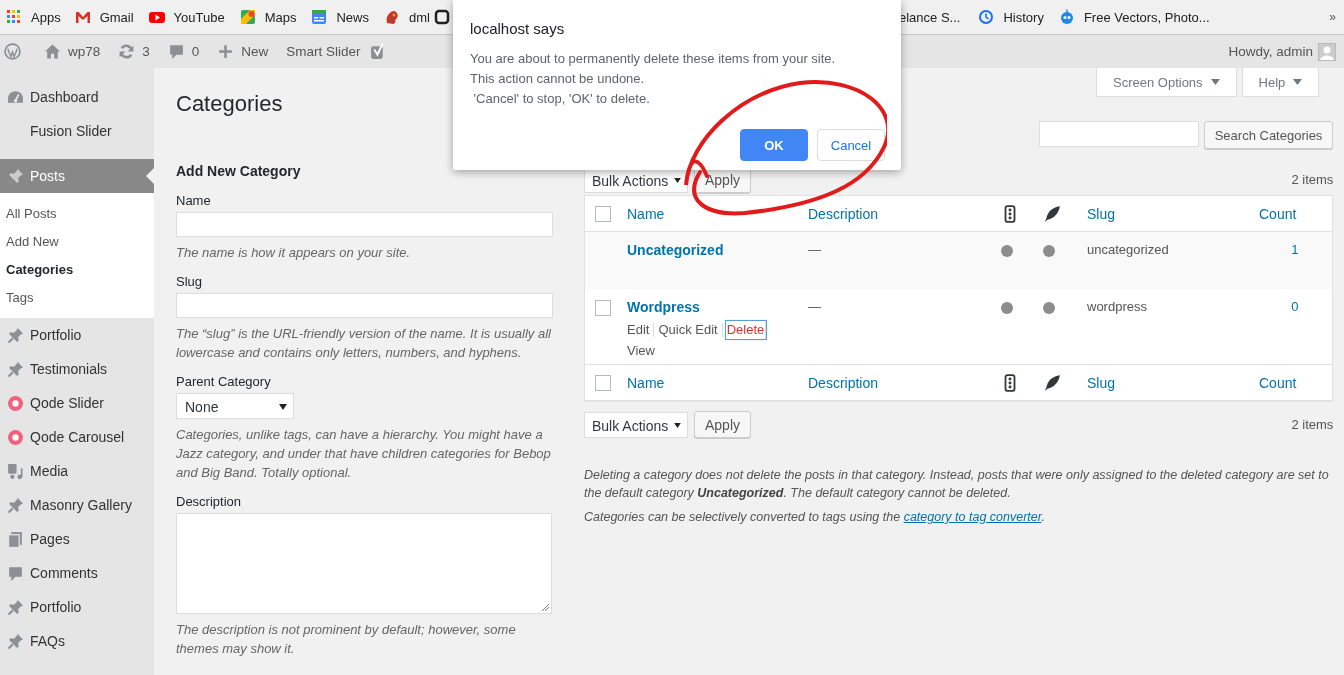 This screenshot has width=1344, height=675. What do you see at coordinates (774, 145) in the screenshot?
I see `ok-button: OK` at bounding box center [774, 145].